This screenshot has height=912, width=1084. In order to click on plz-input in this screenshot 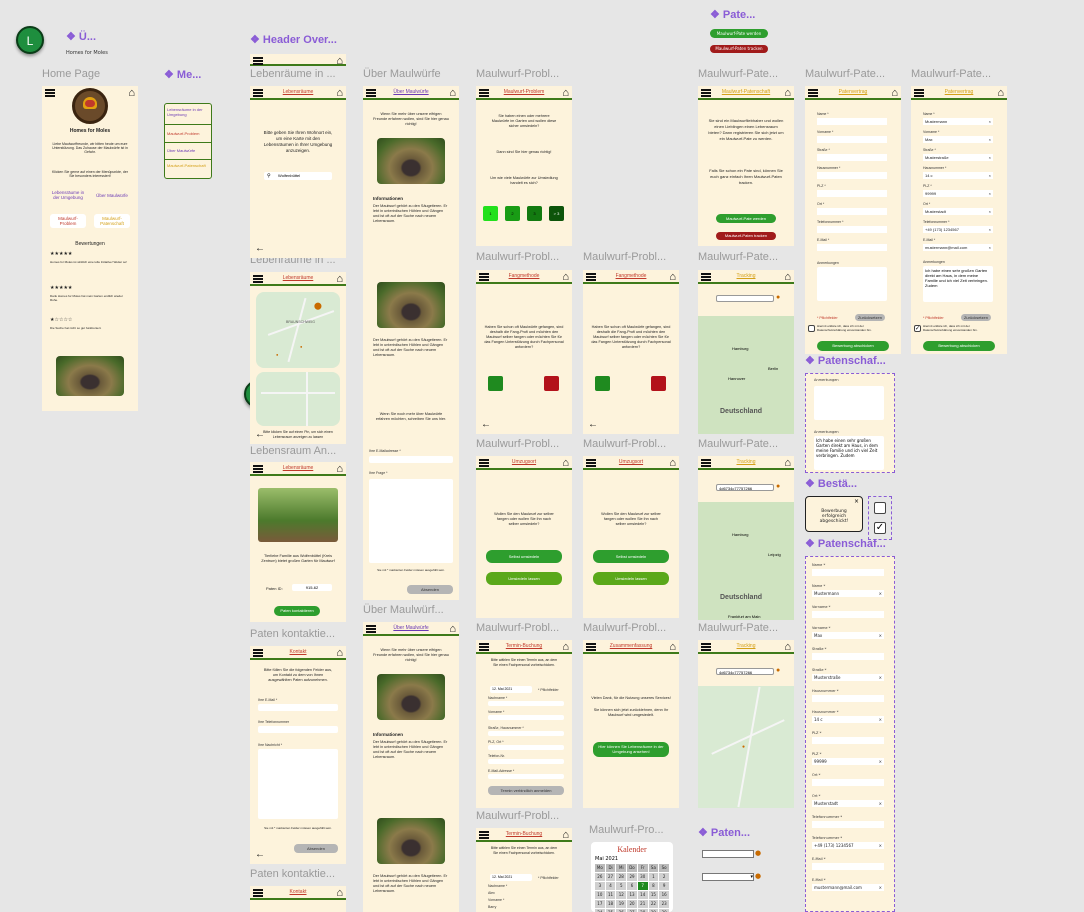, I will do `click(526, 747)`.